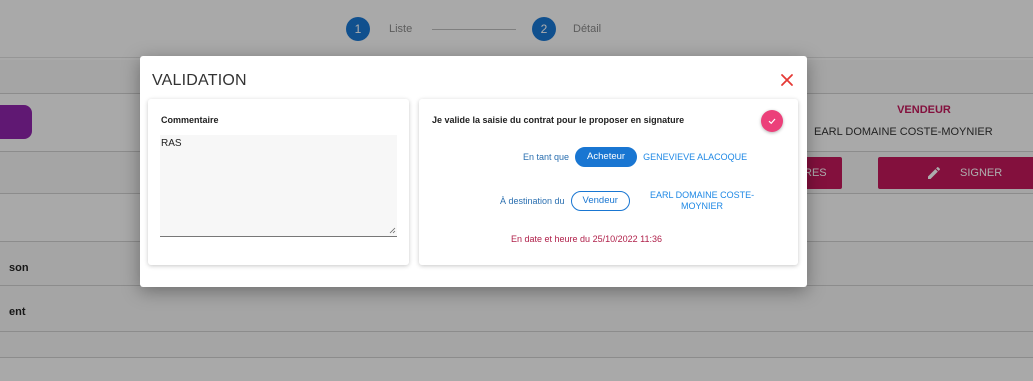 This screenshot has height=381, width=1033. What do you see at coordinates (278, 186) in the screenshot?
I see `comment-textarea: RAS` at bounding box center [278, 186].